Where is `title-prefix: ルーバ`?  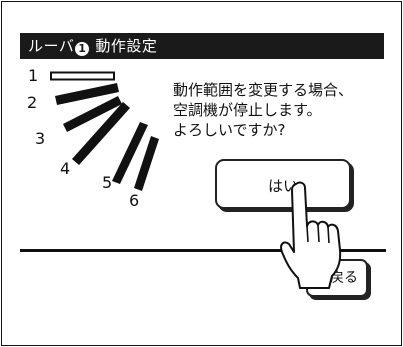 title-prefix: ルーバ is located at coordinates (51, 46).